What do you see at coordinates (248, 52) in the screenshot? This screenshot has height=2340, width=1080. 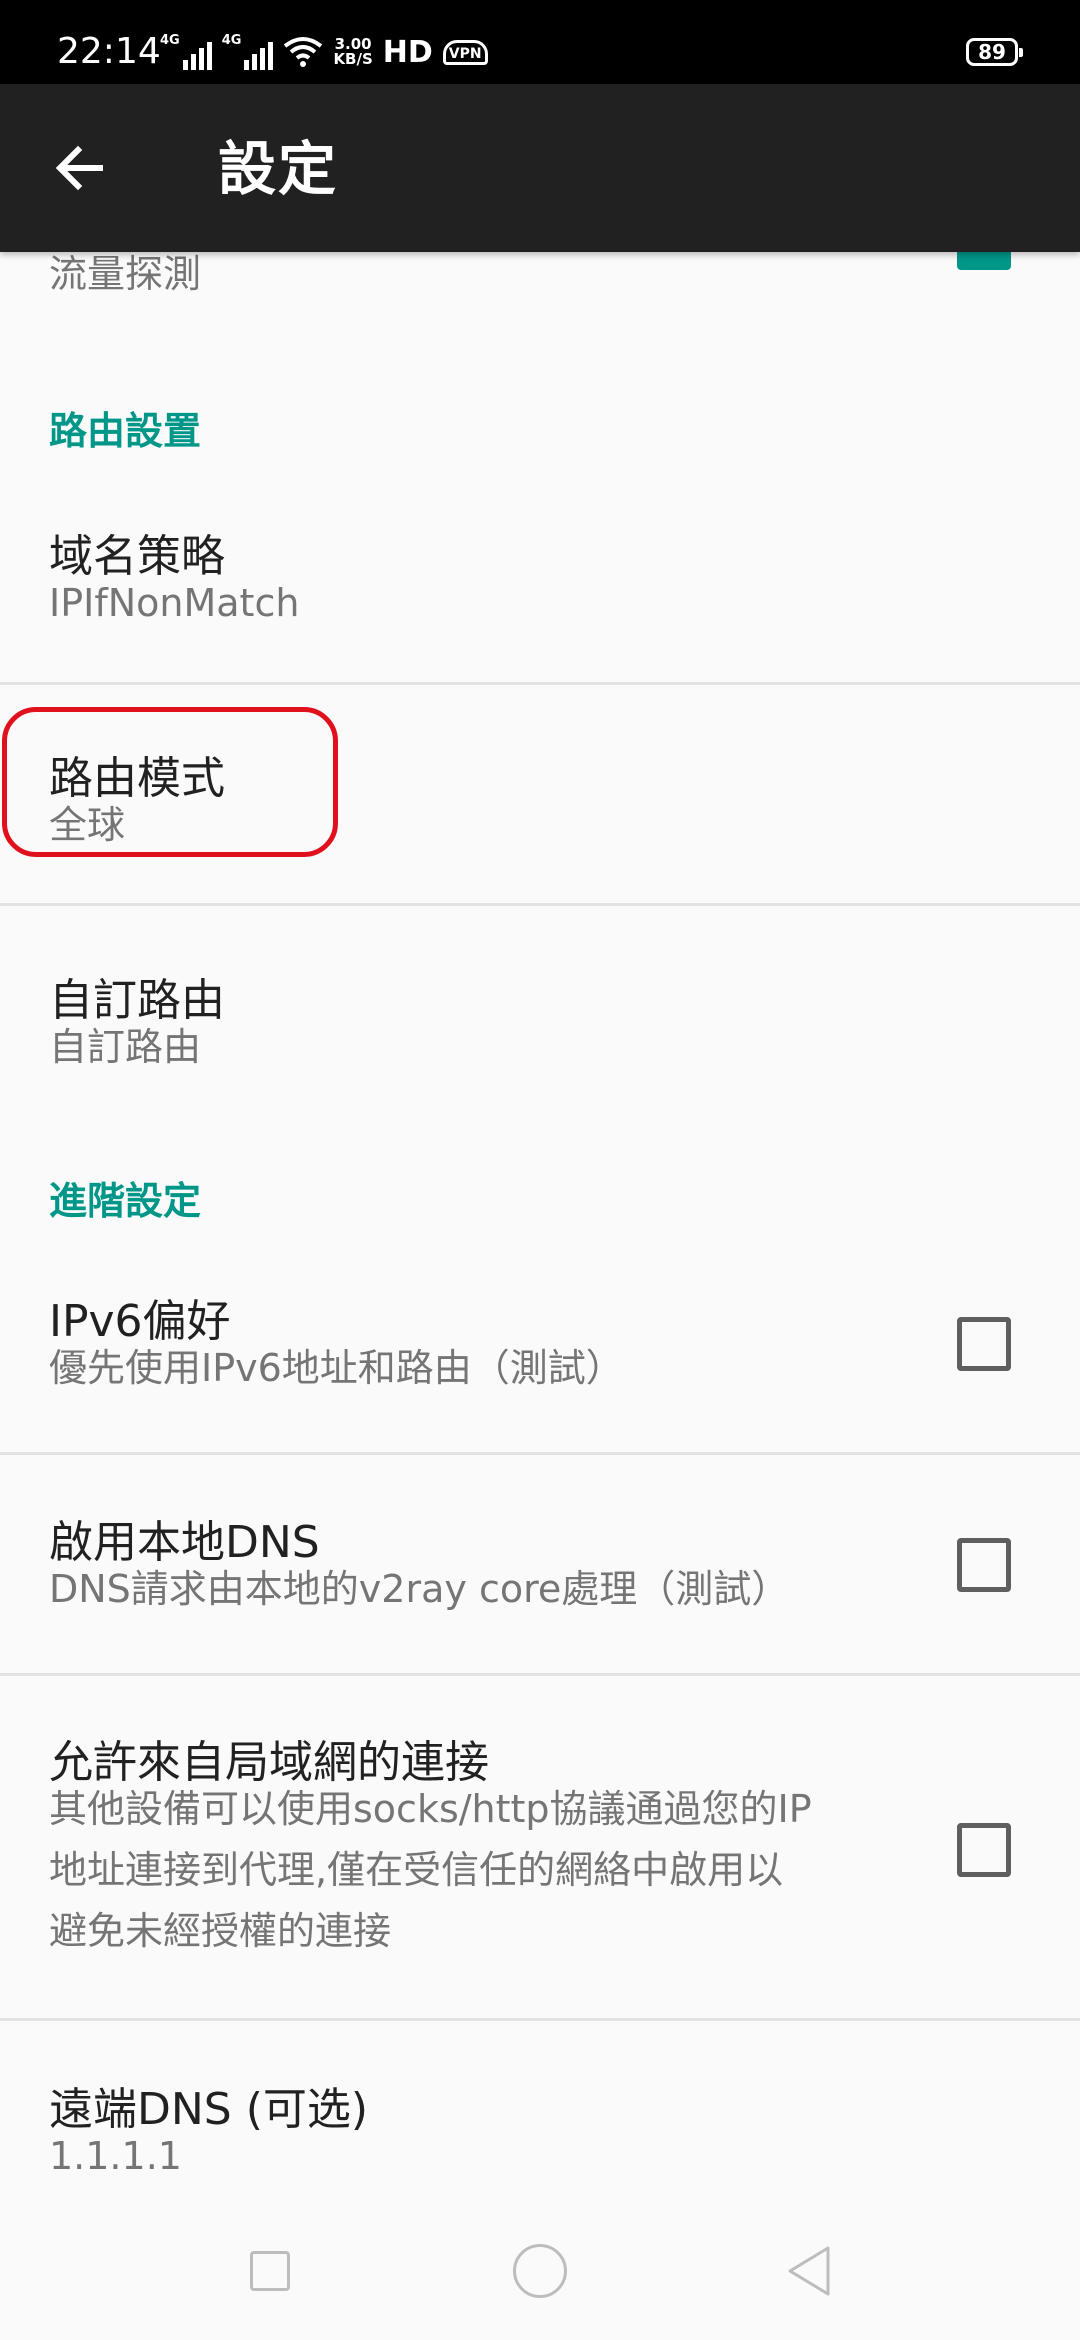 I see `signal-icon-2: 4G` at bounding box center [248, 52].